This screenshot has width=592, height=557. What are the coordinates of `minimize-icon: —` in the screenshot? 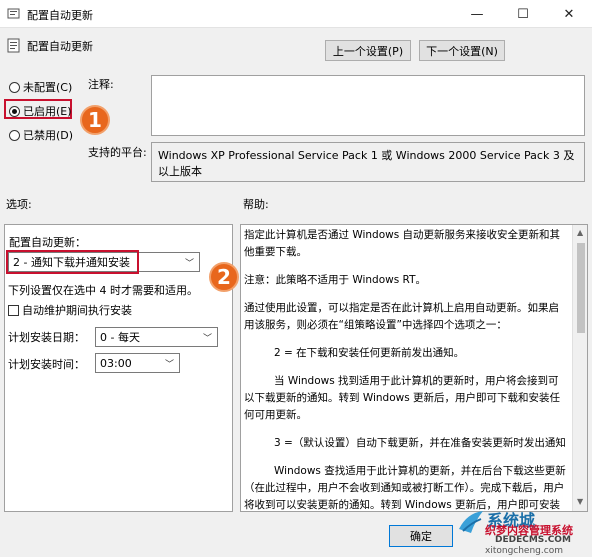 It's located at (477, 14).